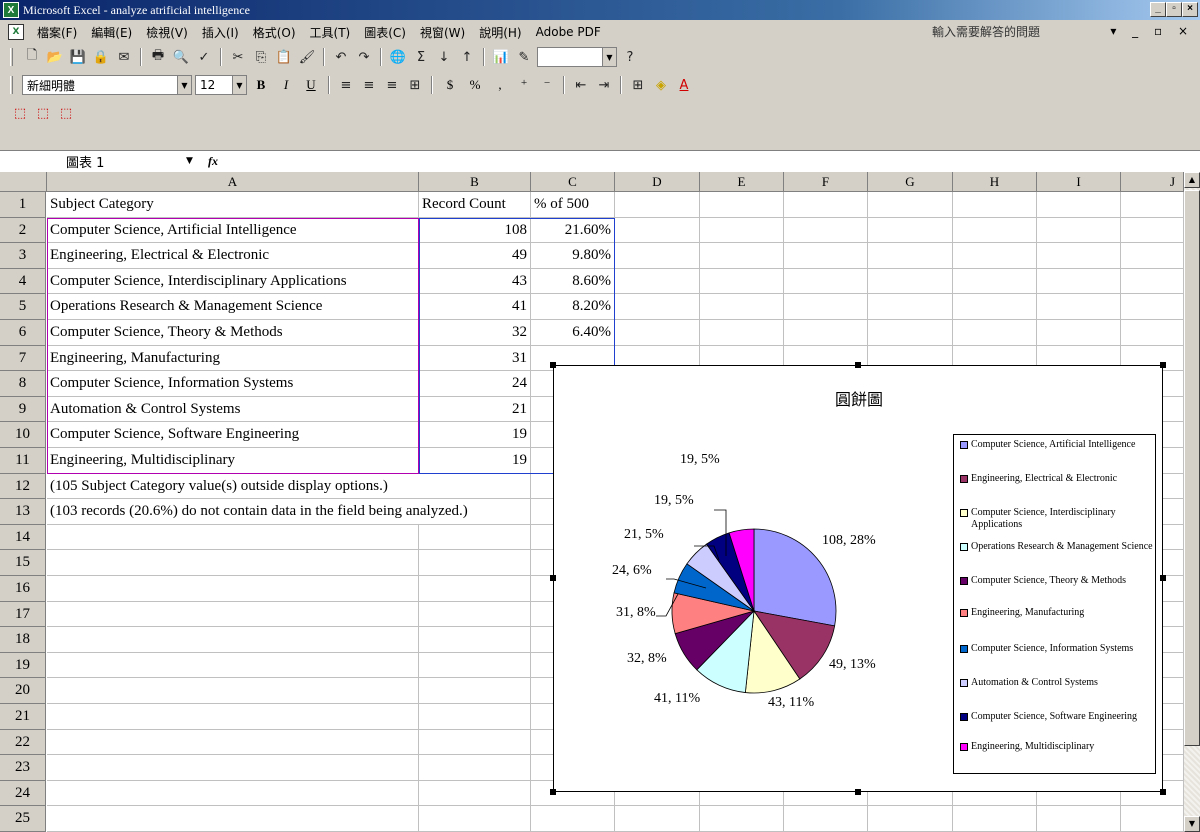  I want to click on pie-data-label: 43, 11%, so click(791, 702).